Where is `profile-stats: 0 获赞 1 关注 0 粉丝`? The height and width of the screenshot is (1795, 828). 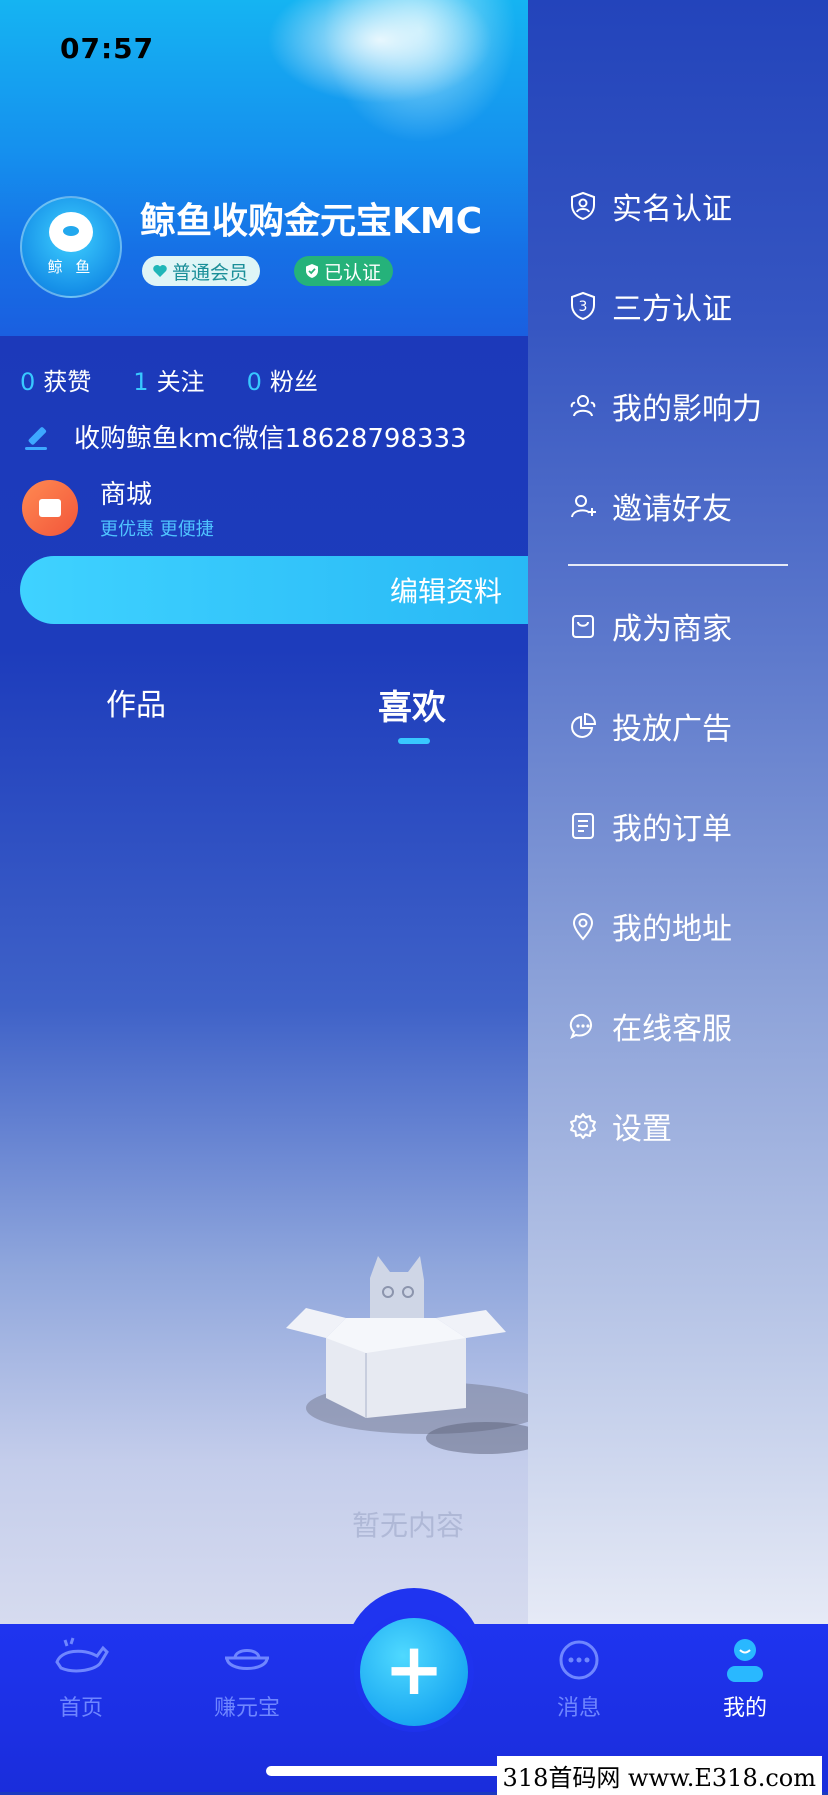
profile-stats: 0 获赞 1 关注 0 粉丝 is located at coordinates (169, 379).